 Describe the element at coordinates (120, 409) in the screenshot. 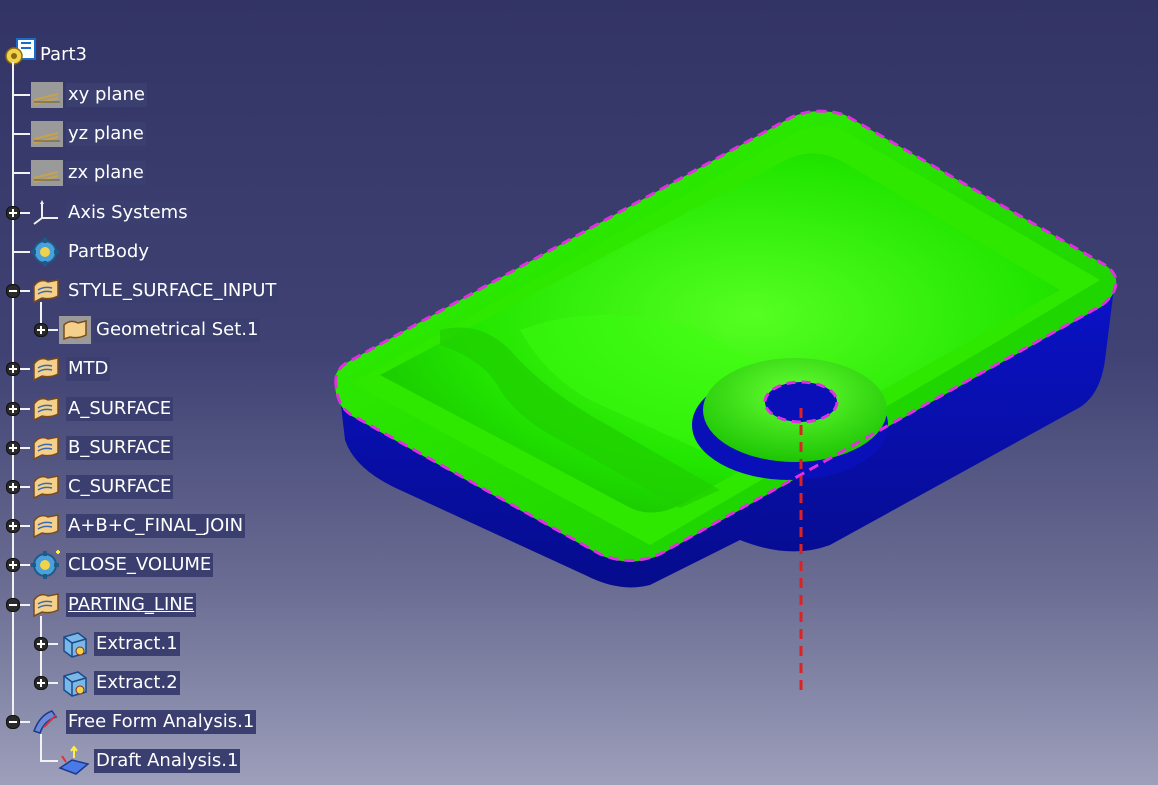

I see `tree-node-label: A_SURFACE` at that location.